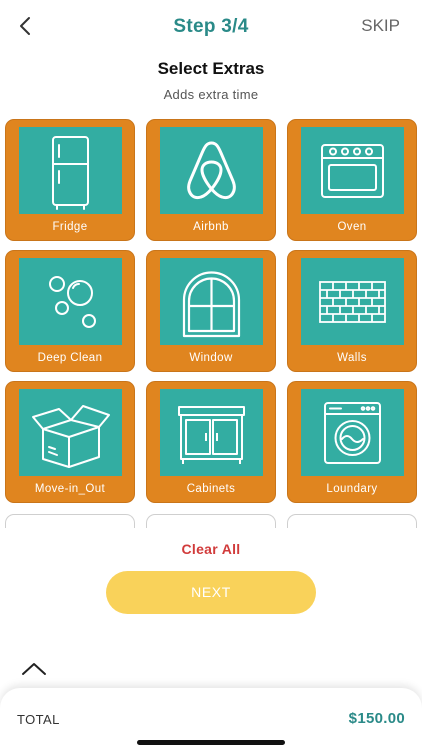  I want to click on top-bar: Step 3/4 SKIP, so click(211, 26).